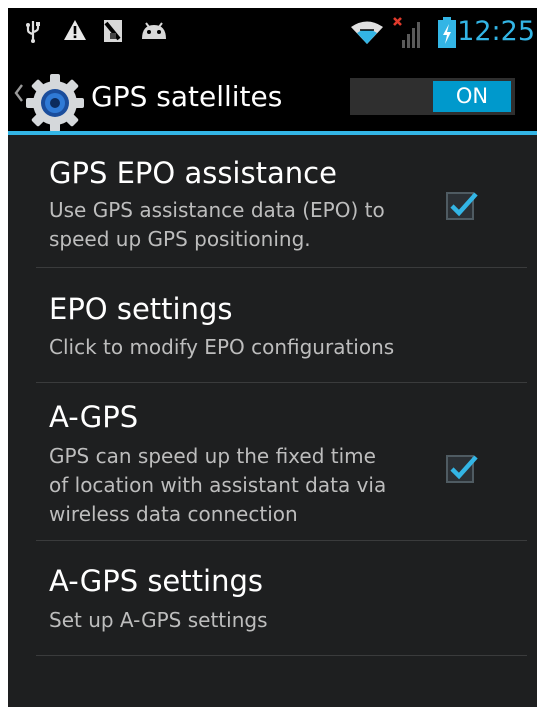 The width and height of the screenshot is (537, 707). What do you see at coordinates (218, 485) in the screenshot?
I see `pref-summary-line: of location with assistant data via` at bounding box center [218, 485].